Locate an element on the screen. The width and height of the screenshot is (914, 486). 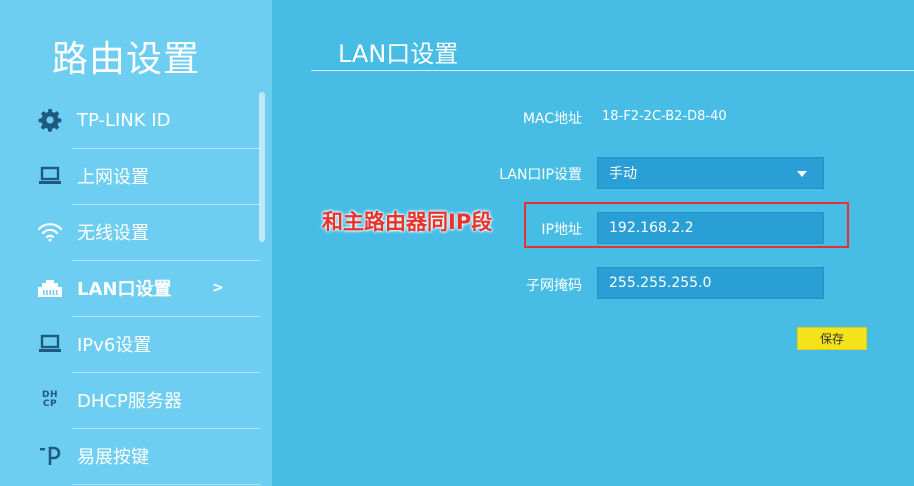
gear-icon is located at coordinates (50, 120).